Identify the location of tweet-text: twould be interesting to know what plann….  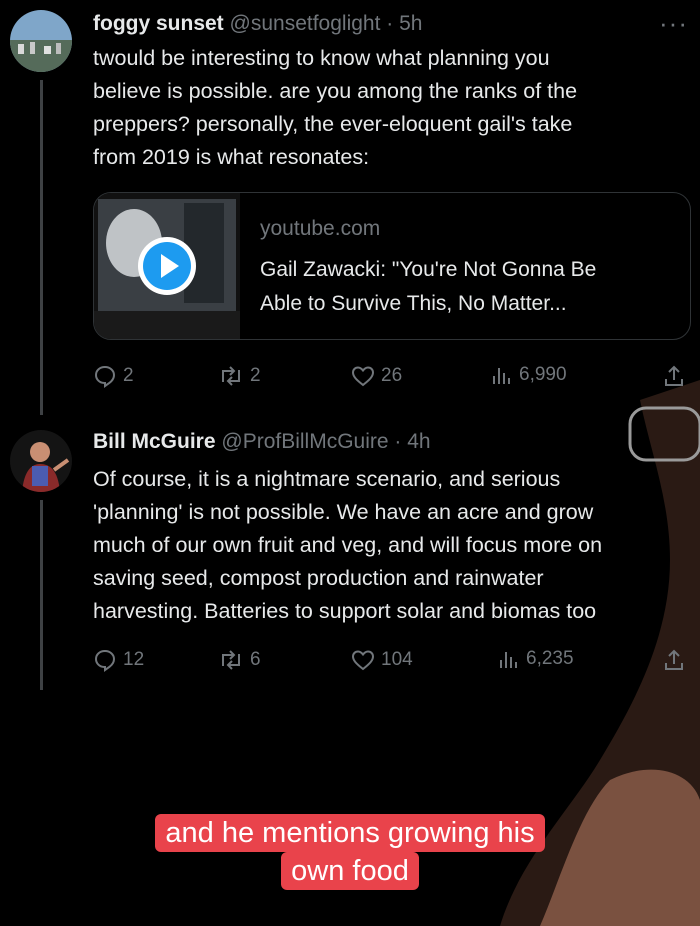
(393, 108).